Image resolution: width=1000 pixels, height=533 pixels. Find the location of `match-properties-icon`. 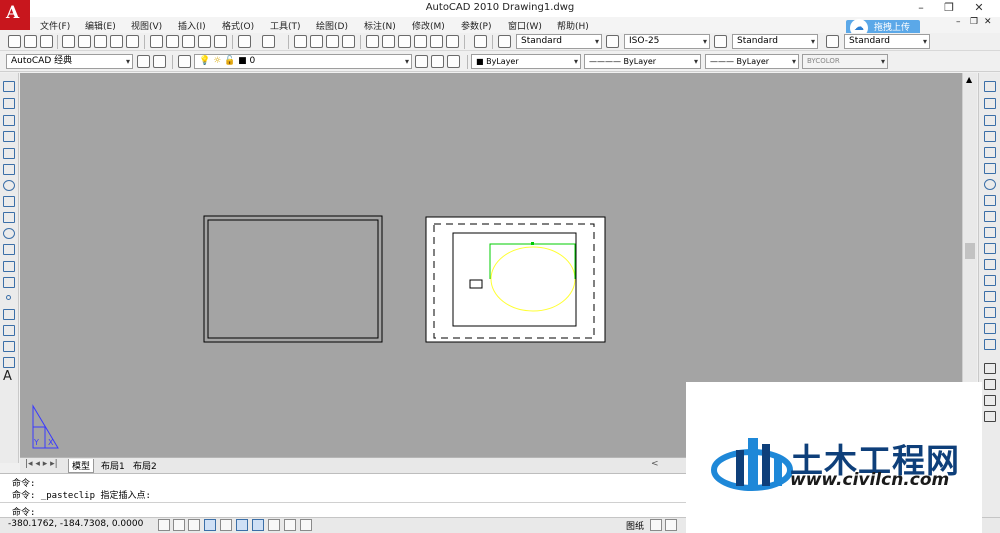

match-properties-icon is located at coordinates (204, 41).